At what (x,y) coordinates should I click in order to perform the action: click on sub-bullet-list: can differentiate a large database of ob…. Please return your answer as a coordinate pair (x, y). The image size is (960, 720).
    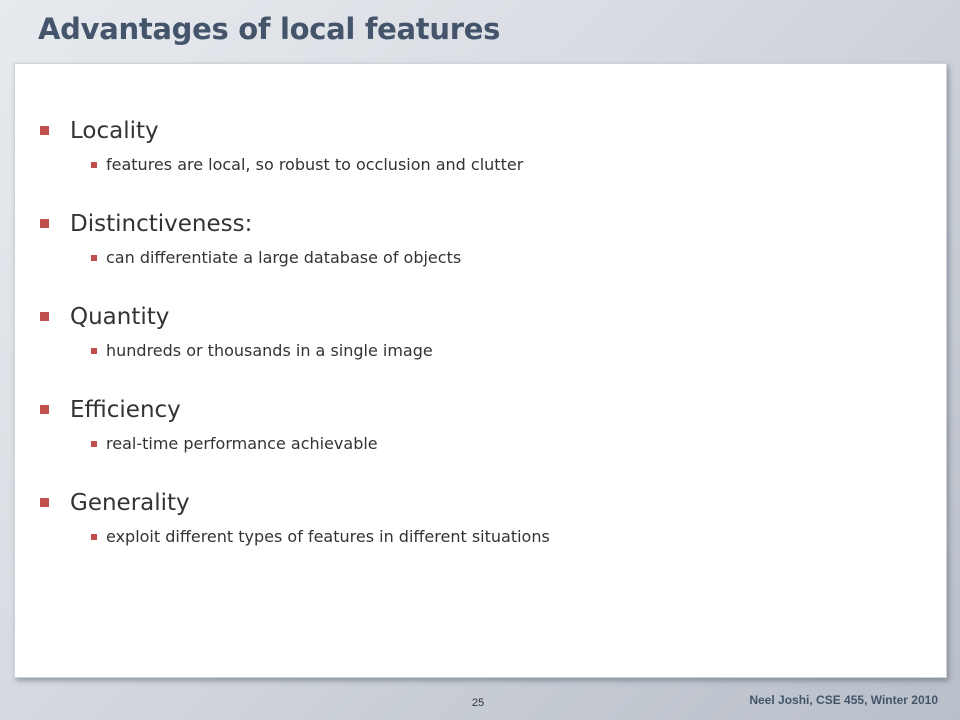
    Looking at the image, I should click on (498, 270).